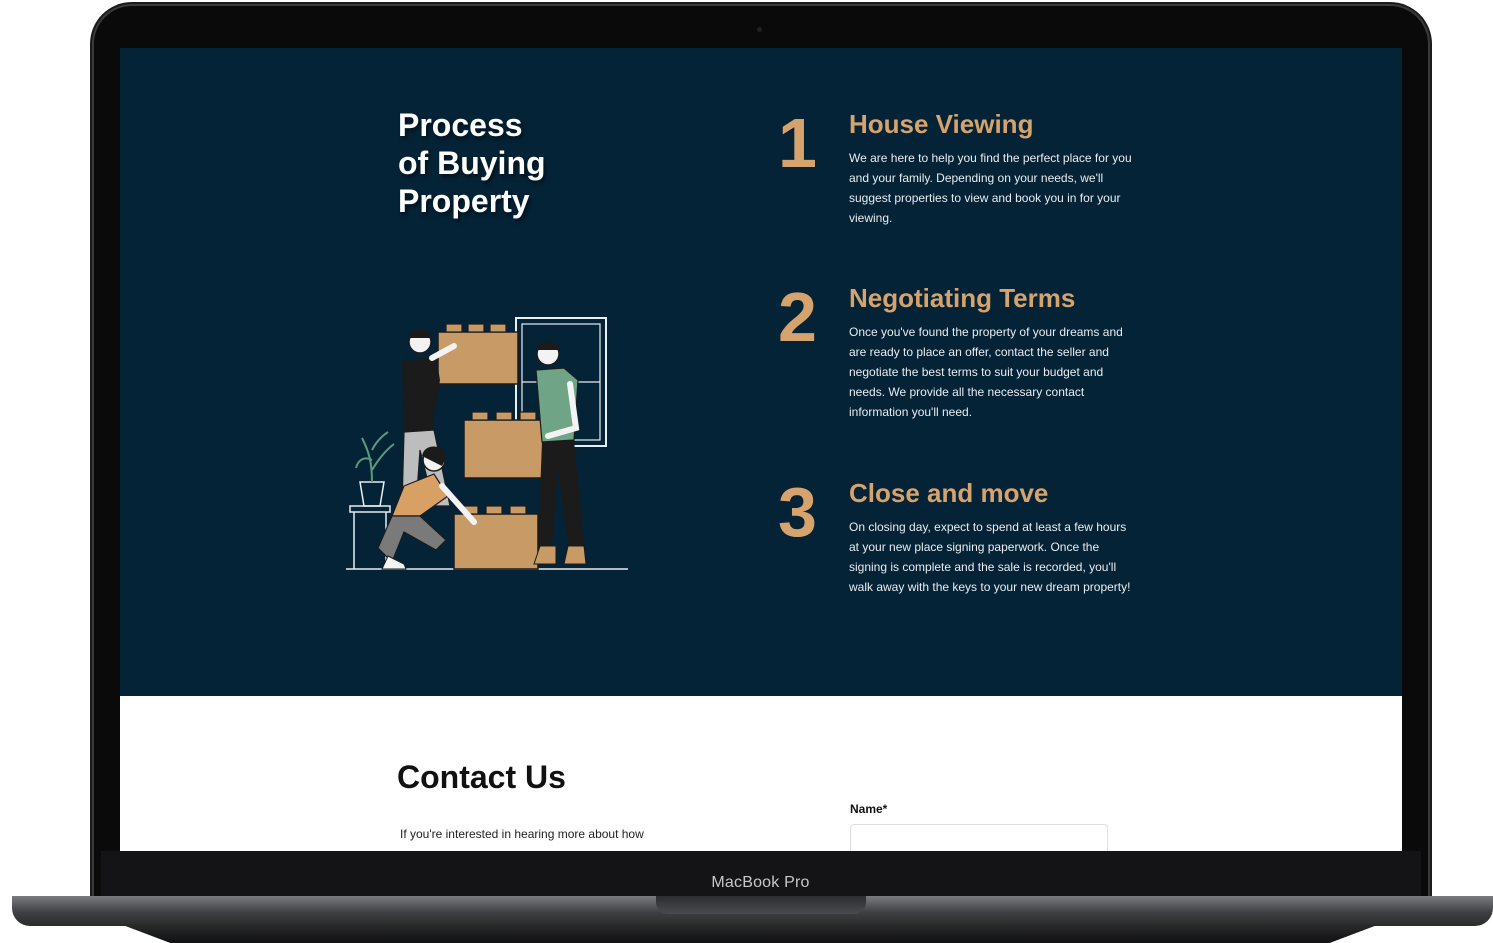  I want to click on process-title-line: Property, so click(464, 201).